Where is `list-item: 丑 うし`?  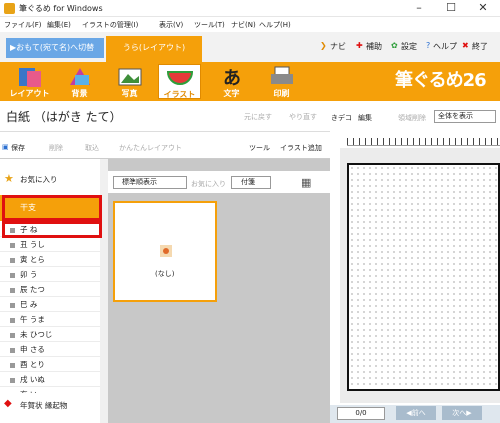
list-item: 丑 うし is located at coordinates (50, 244).